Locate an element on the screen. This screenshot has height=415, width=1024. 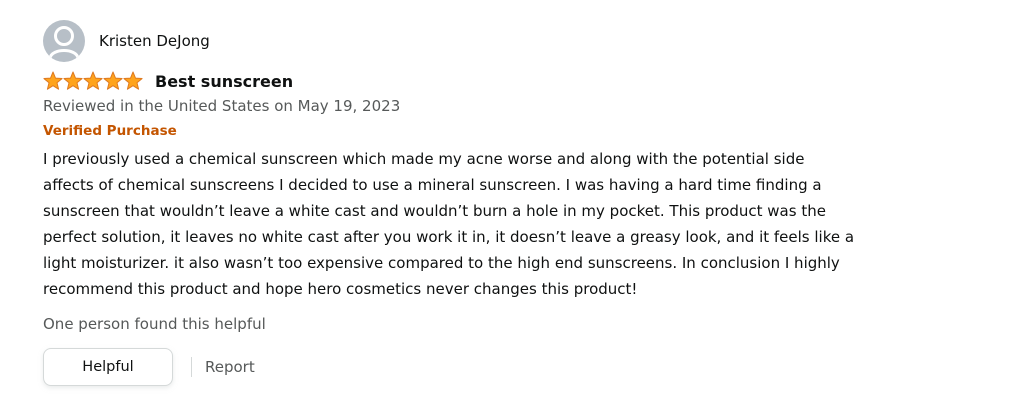
star-rating is located at coordinates (93, 81).